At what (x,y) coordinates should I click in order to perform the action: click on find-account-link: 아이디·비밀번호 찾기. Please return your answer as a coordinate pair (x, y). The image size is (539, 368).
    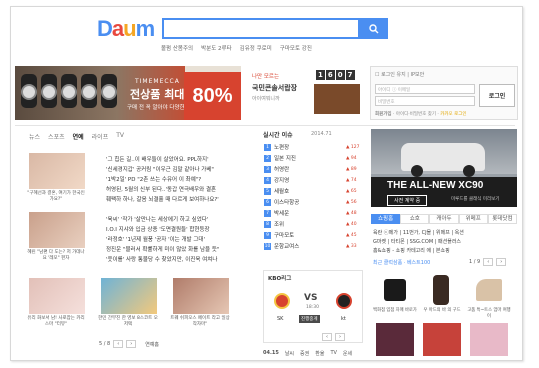
    Looking at the image, I should click on (416, 114).